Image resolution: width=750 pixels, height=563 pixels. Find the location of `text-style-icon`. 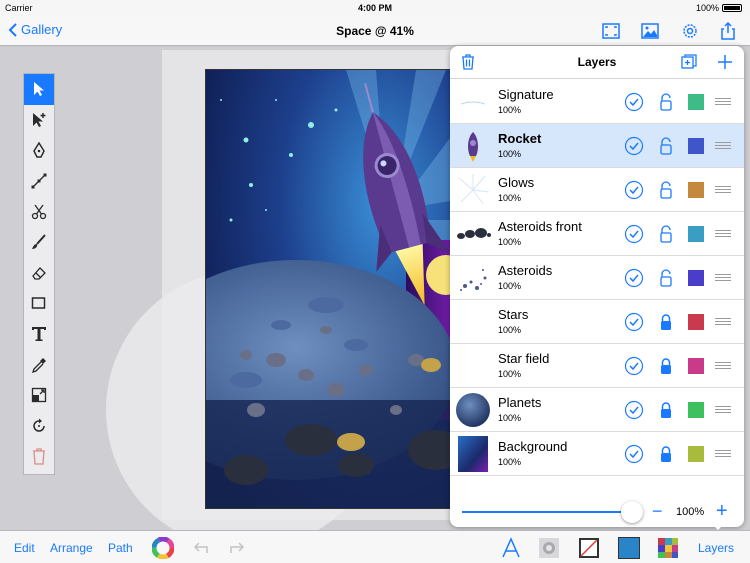

text-style-icon is located at coordinates (511, 548).